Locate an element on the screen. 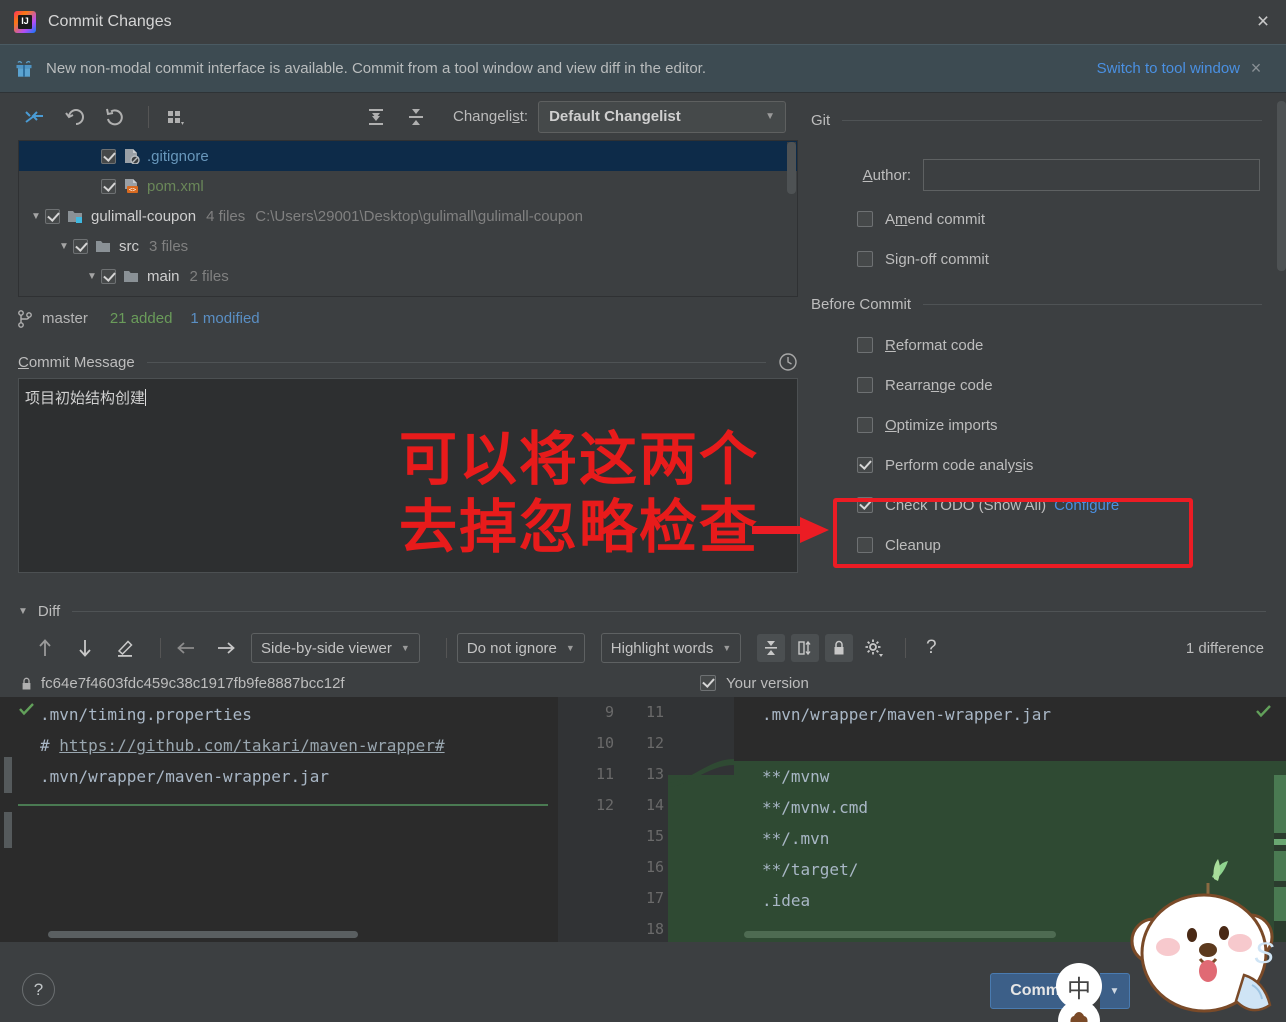 The image size is (1286, 1022). tree-row: ▼ main 2 files is located at coordinates (408, 276).